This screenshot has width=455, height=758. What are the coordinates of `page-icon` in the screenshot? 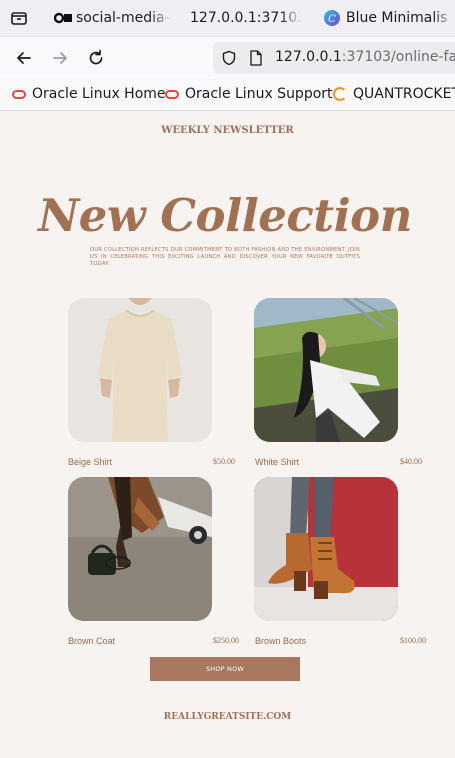 It's located at (256, 58).